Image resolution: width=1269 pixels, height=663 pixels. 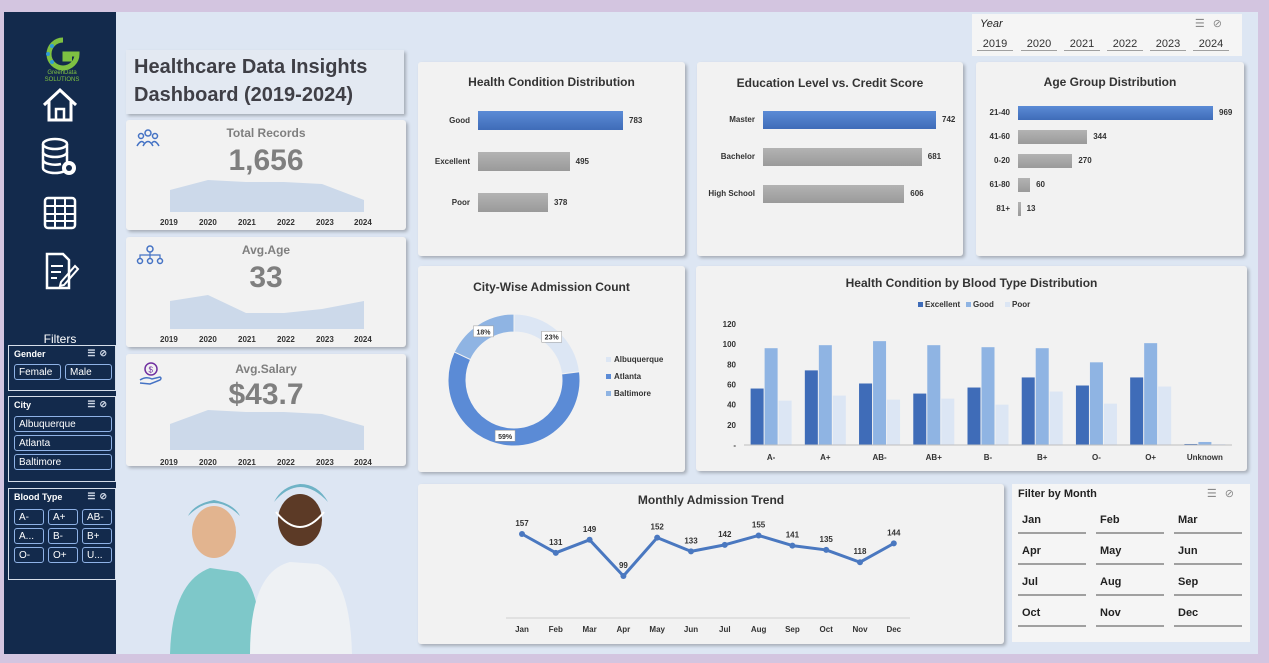 I want to click on month-option-sep: Sep, so click(x=1208, y=586).